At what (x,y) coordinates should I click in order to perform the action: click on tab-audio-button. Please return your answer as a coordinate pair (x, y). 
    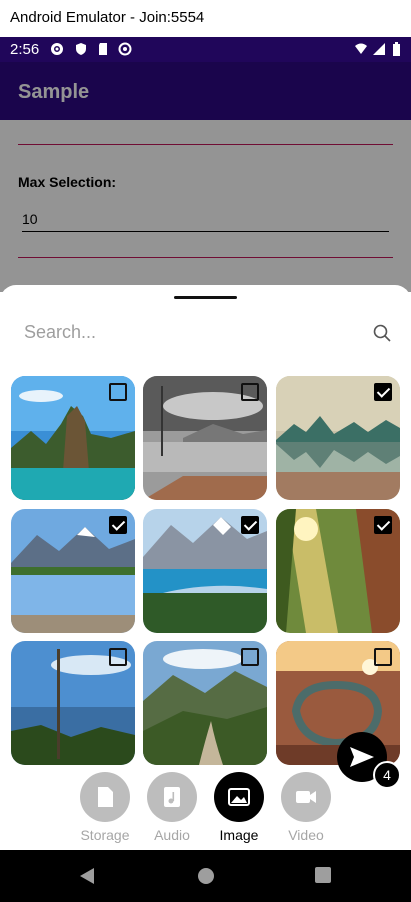
    Looking at the image, I should click on (172, 797).